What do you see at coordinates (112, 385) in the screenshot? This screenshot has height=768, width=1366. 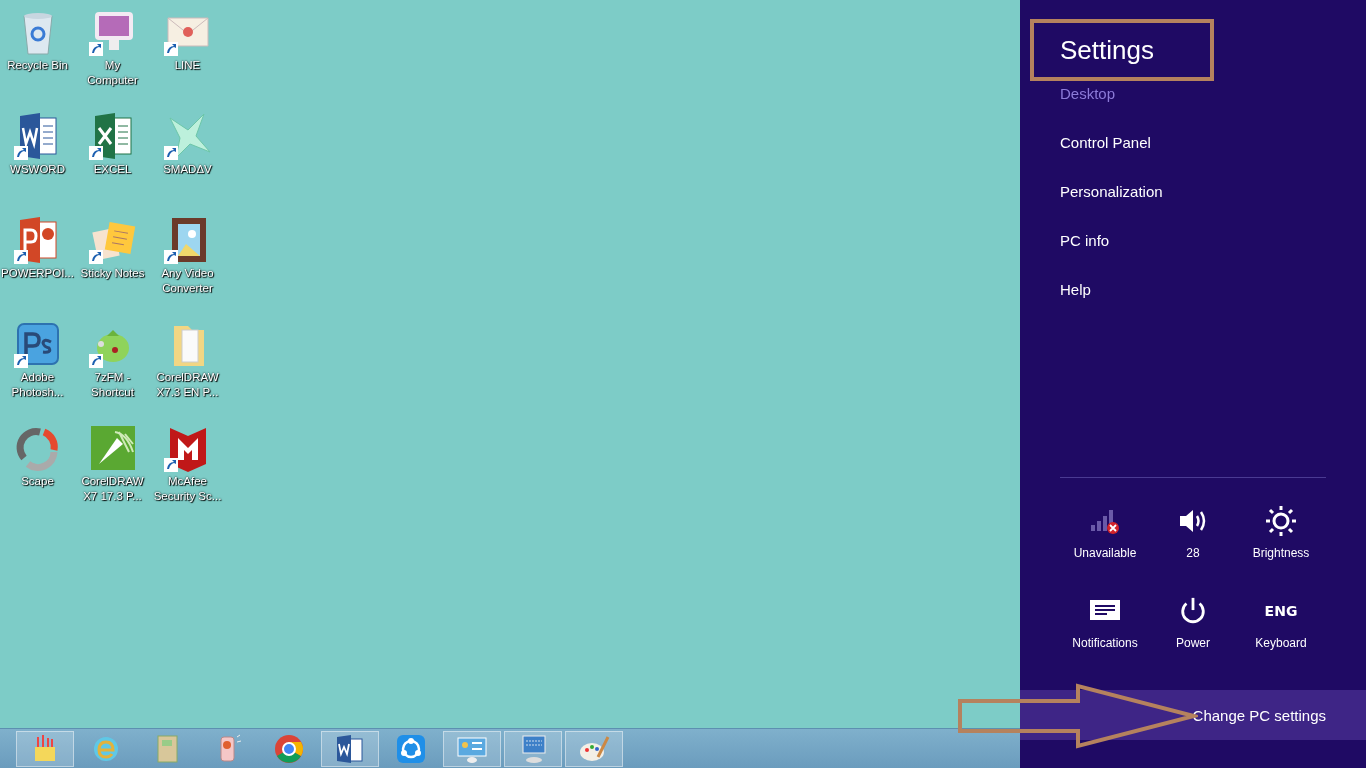 I see `icon-label: 7zFM - Shortcut` at bounding box center [112, 385].